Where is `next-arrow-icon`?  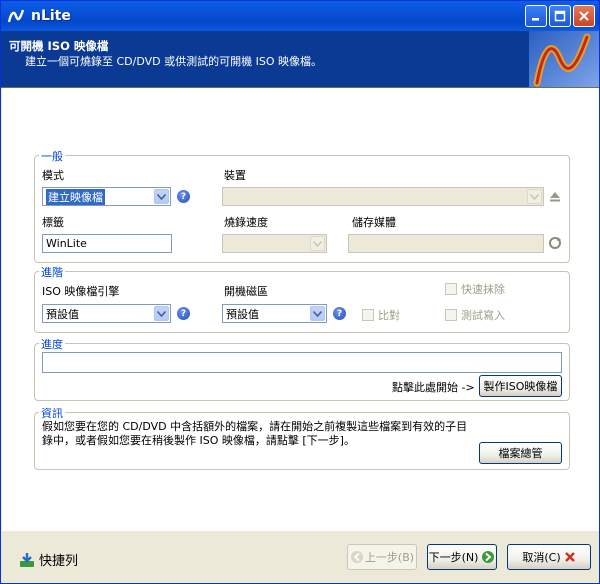
next-arrow-icon is located at coordinates (488, 557).